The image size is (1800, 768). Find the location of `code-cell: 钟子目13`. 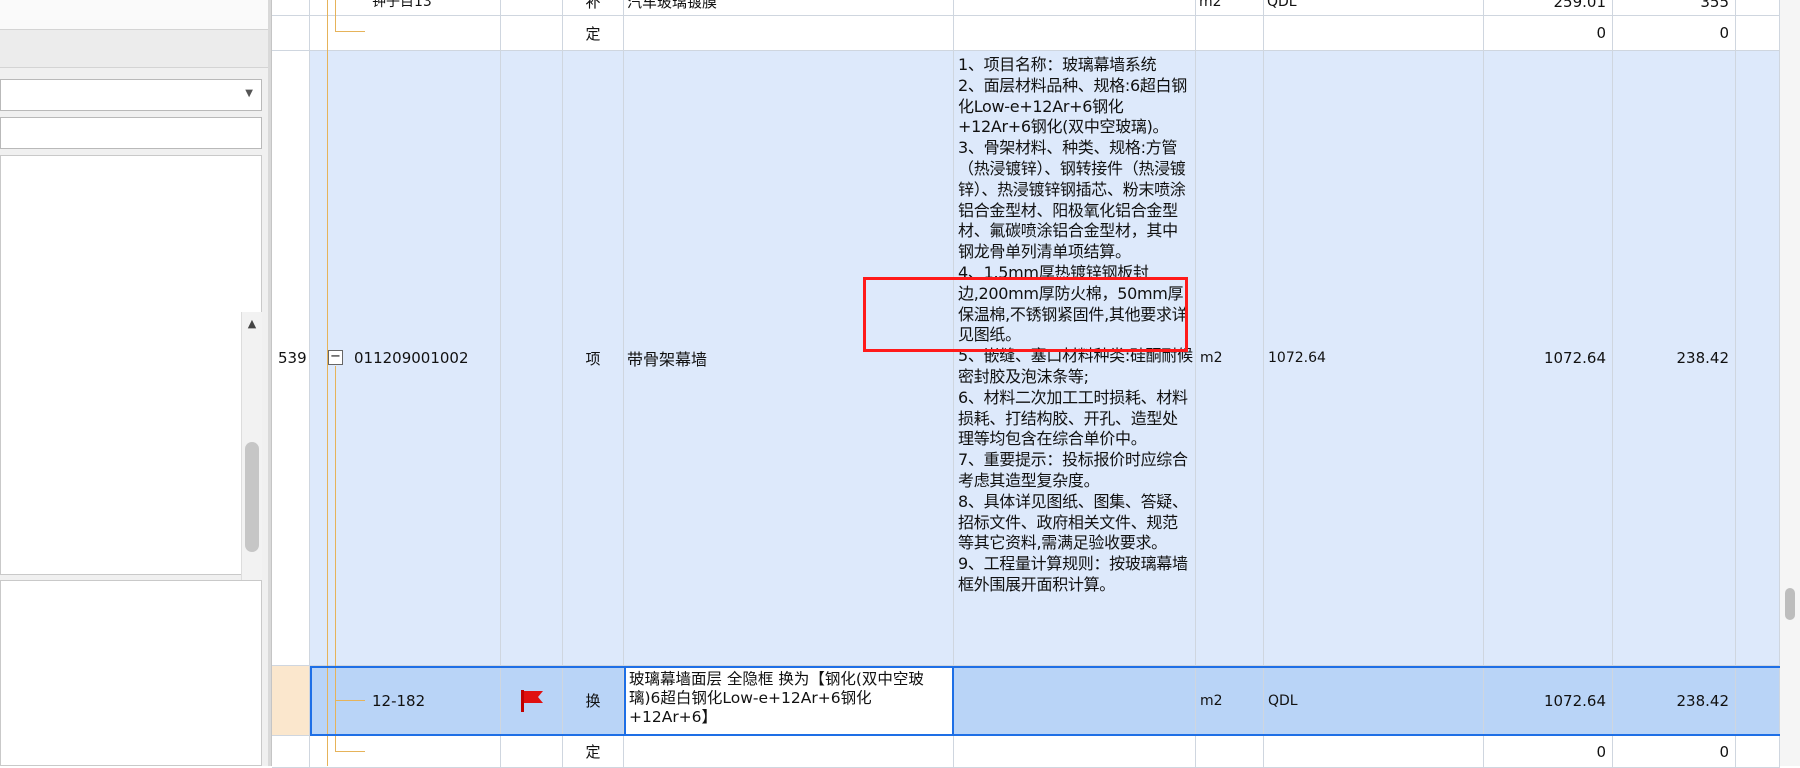

code-cell: 钟子目13 is located at coordinates (405, 8).